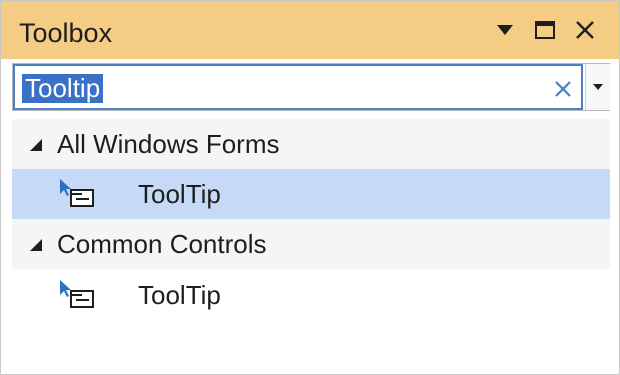 This screenshot has height=375, width=620. I want to click on search-history-dropdown, so click(597, 87).